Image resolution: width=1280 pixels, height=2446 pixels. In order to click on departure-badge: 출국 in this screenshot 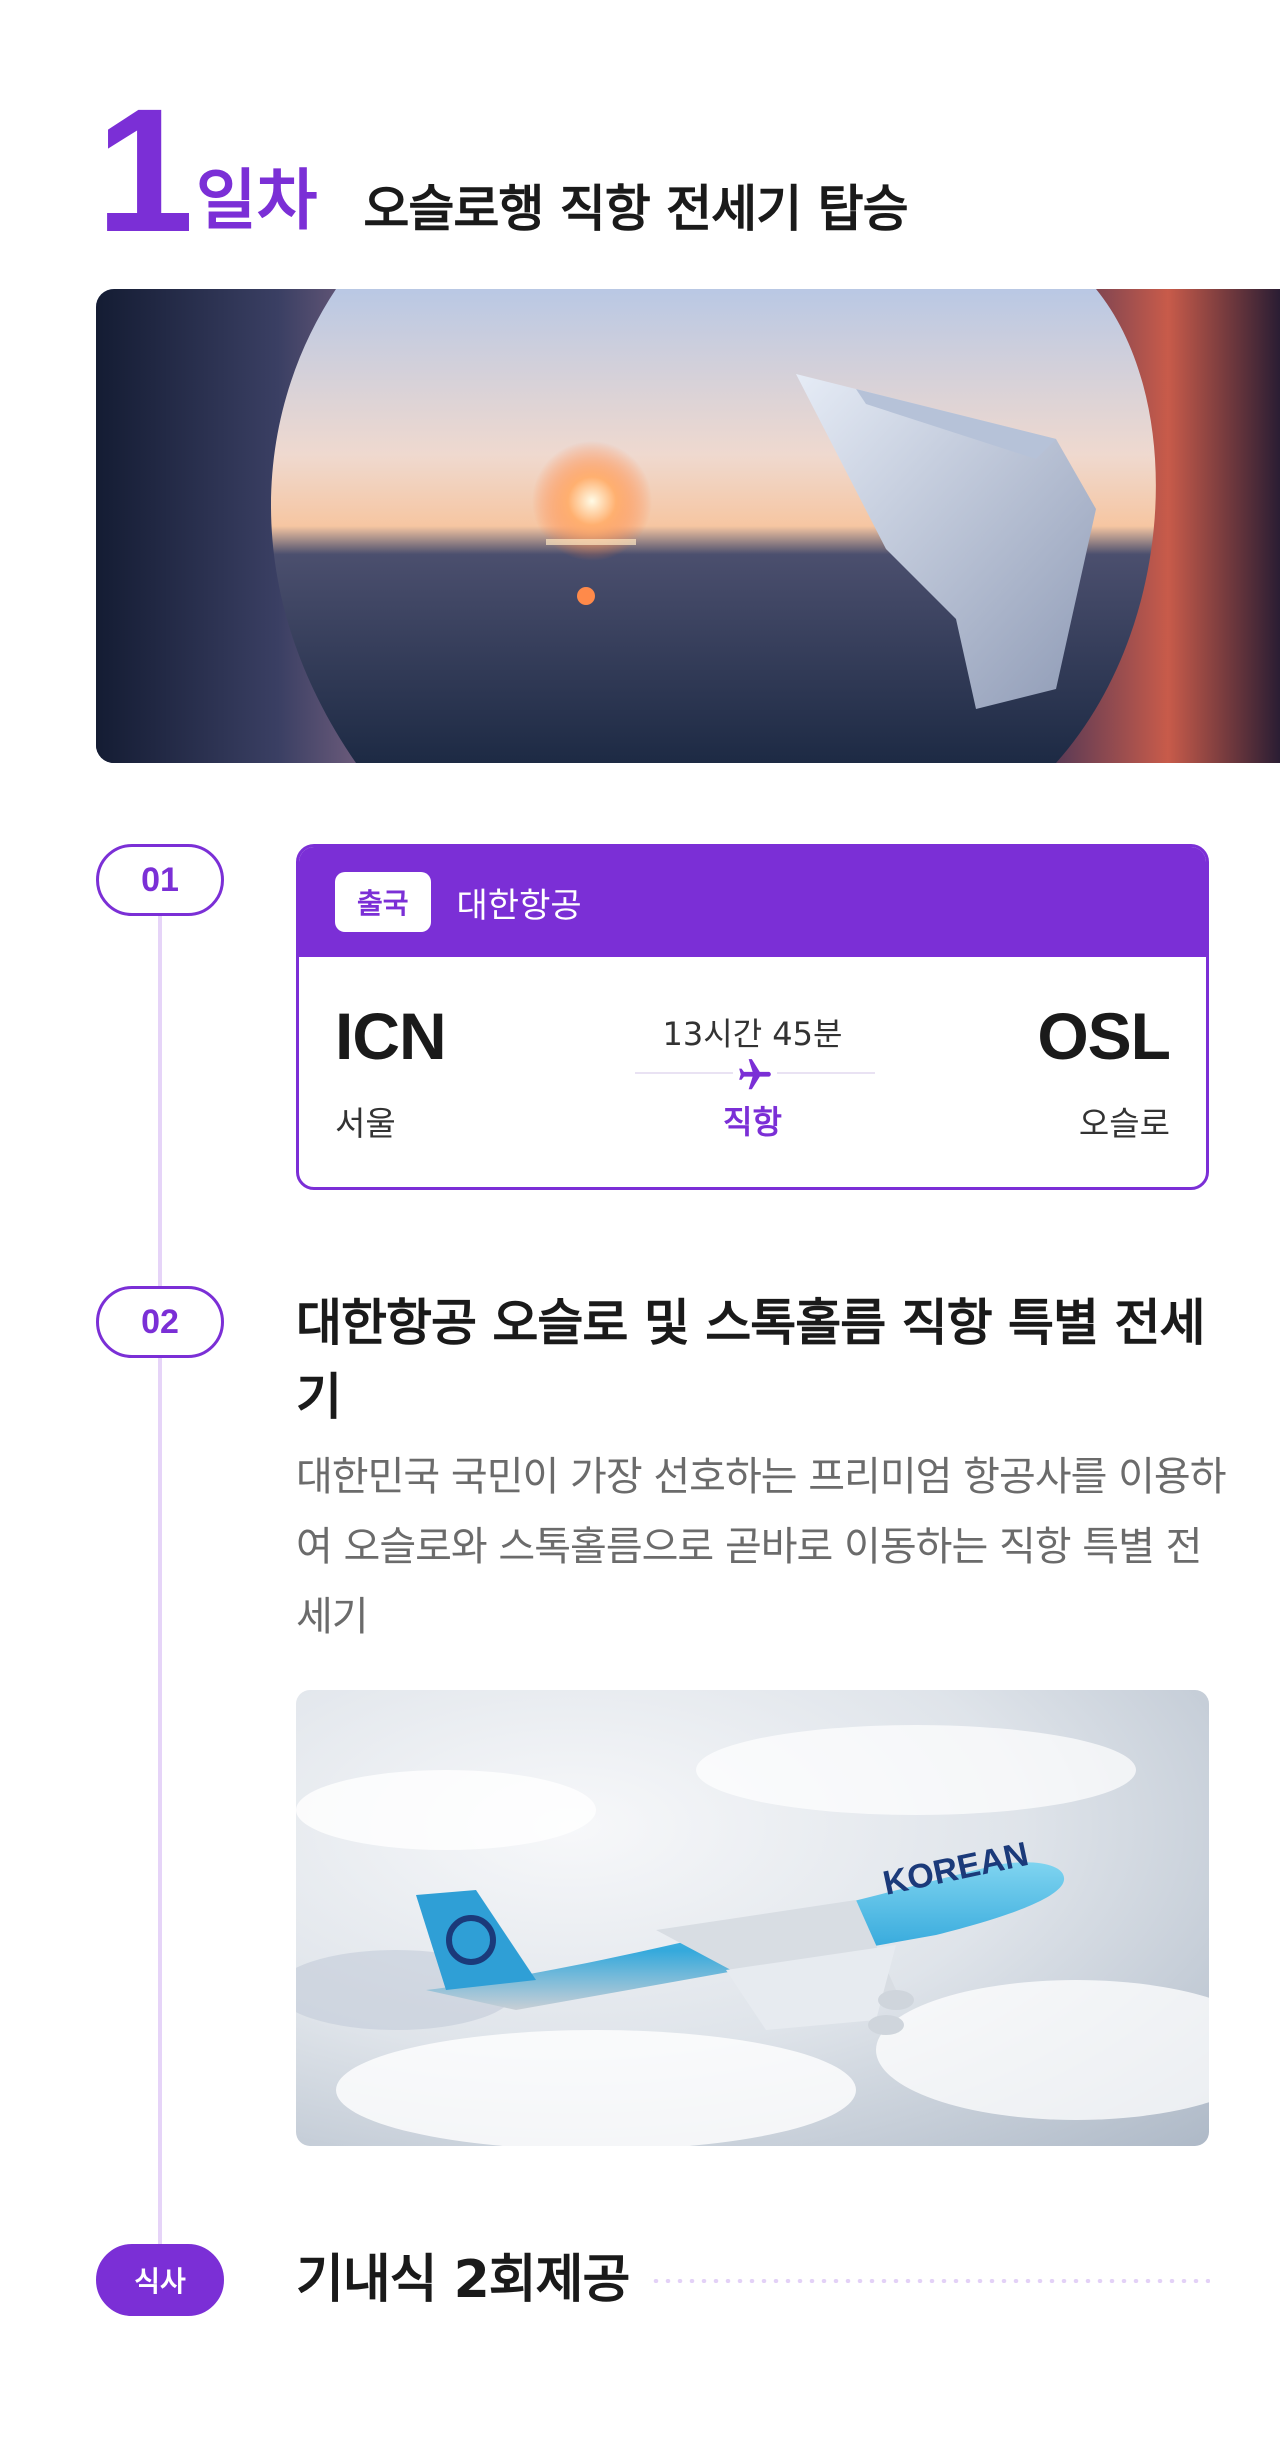, I will do `click(383, 902)`.